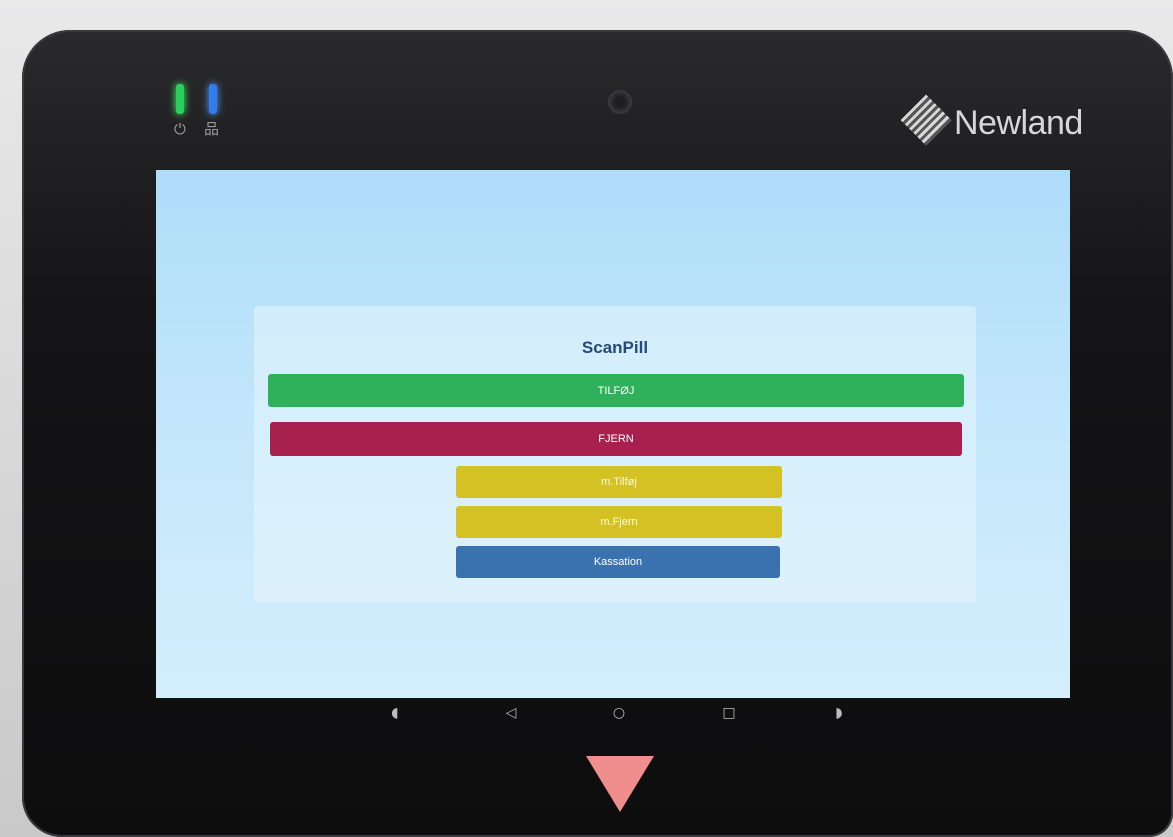 This screenshot has width=1173, height=837. Describe the element at coordinates (200, 114) in the screenshot. I see `status-leds: ⏻ 品` at that location.